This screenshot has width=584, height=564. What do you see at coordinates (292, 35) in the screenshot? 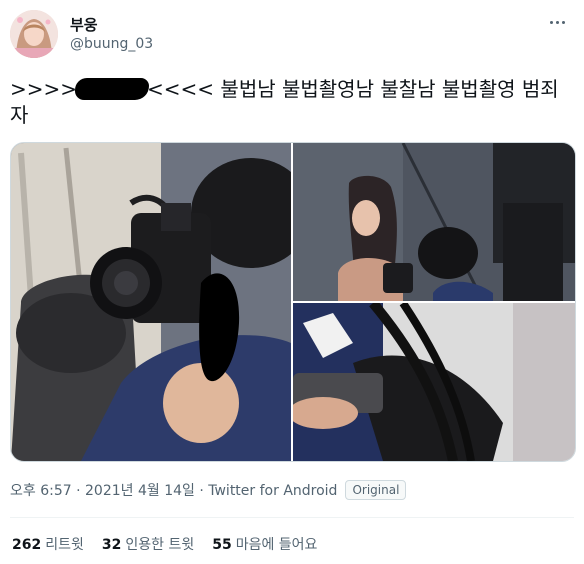
I see `tweet-header: 부웅 @buung_03` at bounding box center [292, 35].